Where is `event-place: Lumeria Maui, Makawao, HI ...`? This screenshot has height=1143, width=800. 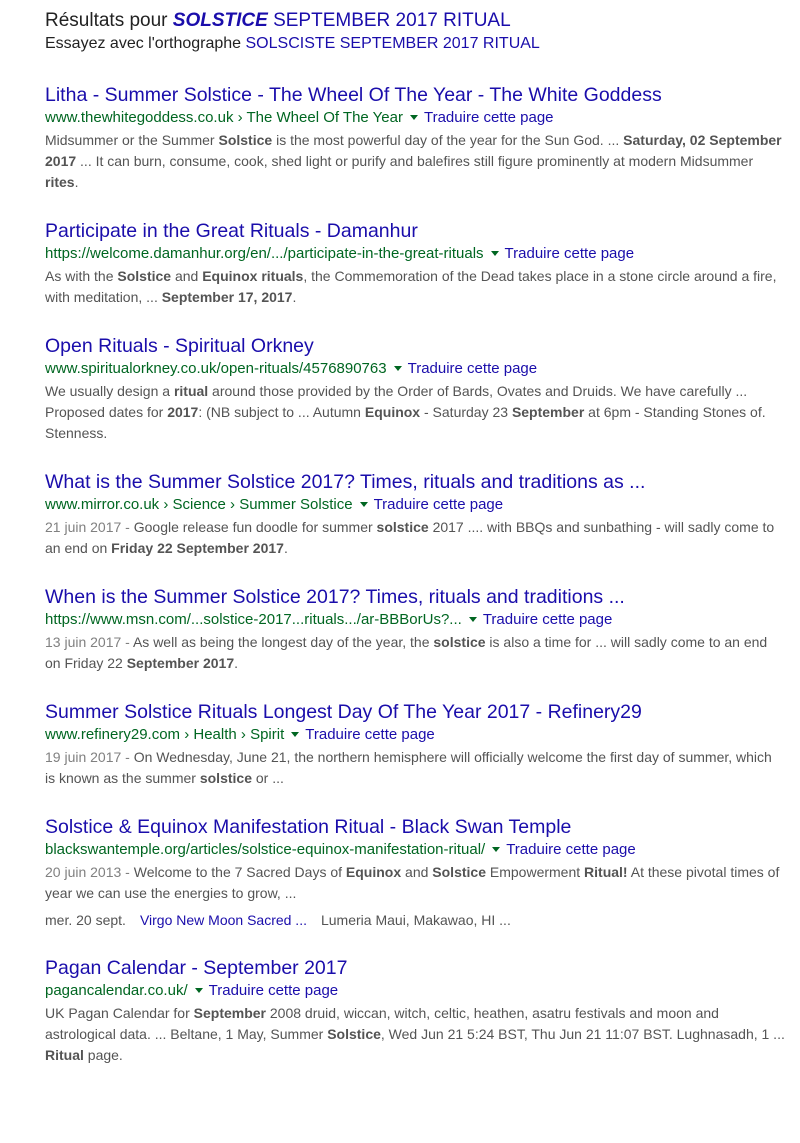
event-place: Lumeria Maui, Makawao, HI ... is located at coordinates (415, 920).